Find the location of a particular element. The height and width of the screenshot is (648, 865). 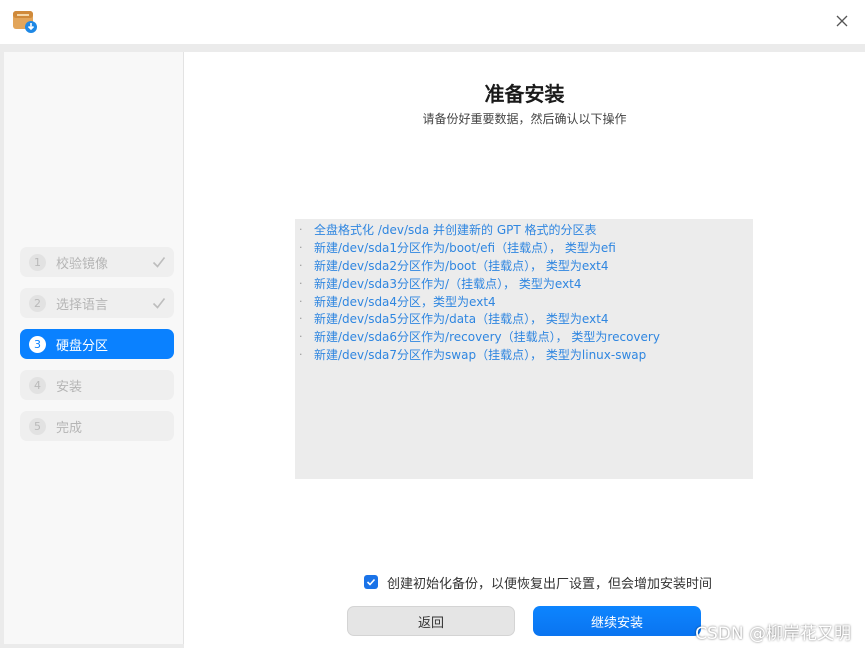

list-item: · 新建/dev/sda4分区，类型为ext4 is located at coordinates (524, 301).